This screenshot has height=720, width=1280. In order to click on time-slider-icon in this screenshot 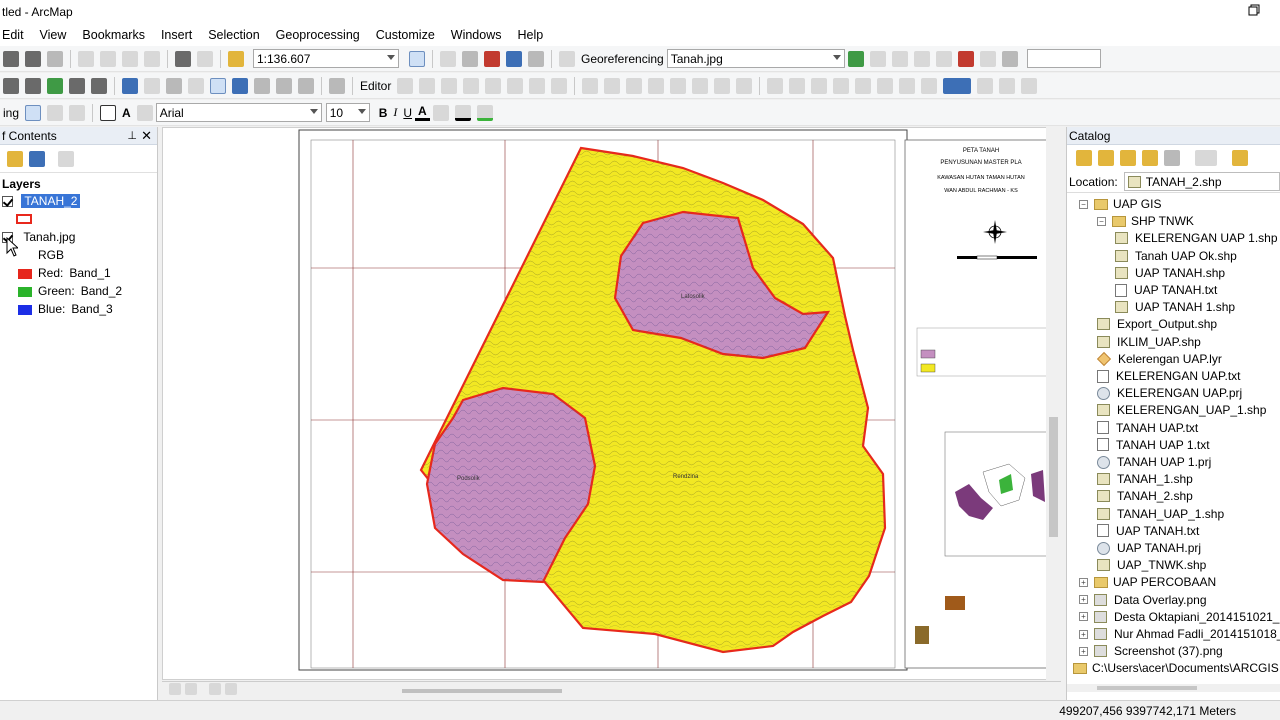, I will do `click(337, 85)`.